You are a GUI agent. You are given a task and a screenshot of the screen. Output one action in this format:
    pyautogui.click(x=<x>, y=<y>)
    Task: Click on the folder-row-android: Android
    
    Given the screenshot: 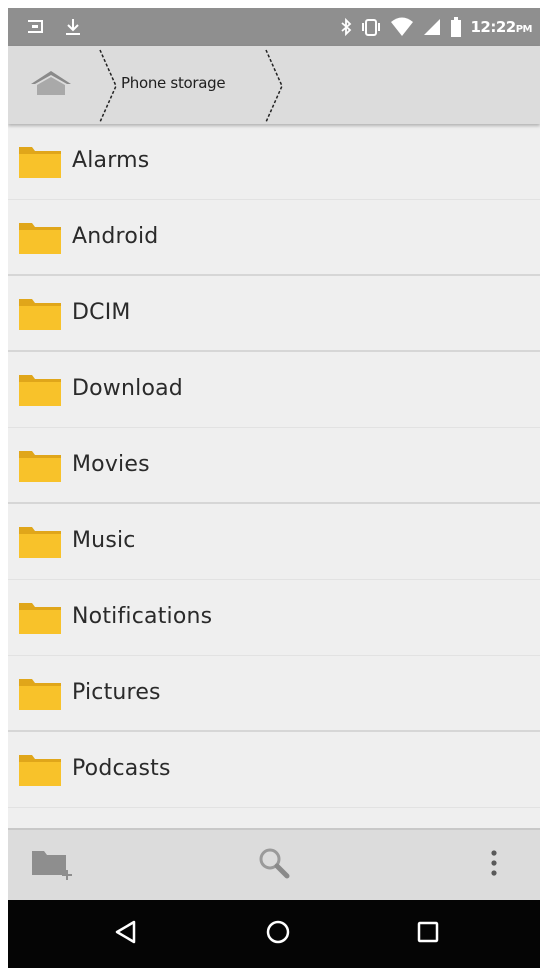 What is the action you would take?
    pyautogui.click(x=274, y=238)
    